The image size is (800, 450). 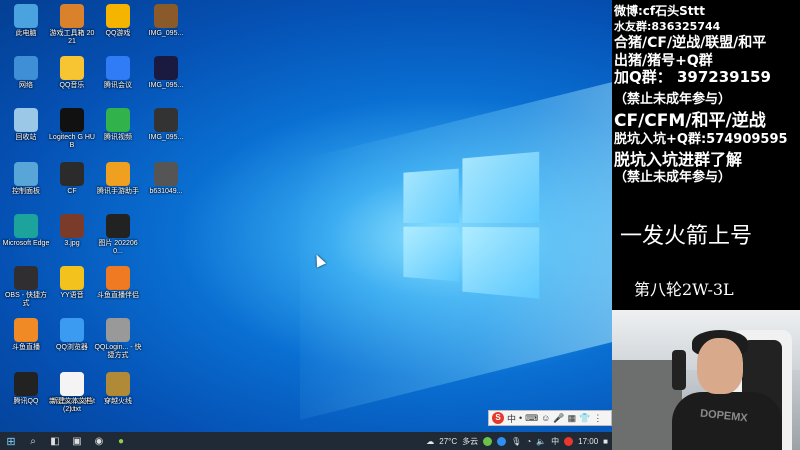 I want to click on microphone-icon: 🎙, so click(x=516, y=441).